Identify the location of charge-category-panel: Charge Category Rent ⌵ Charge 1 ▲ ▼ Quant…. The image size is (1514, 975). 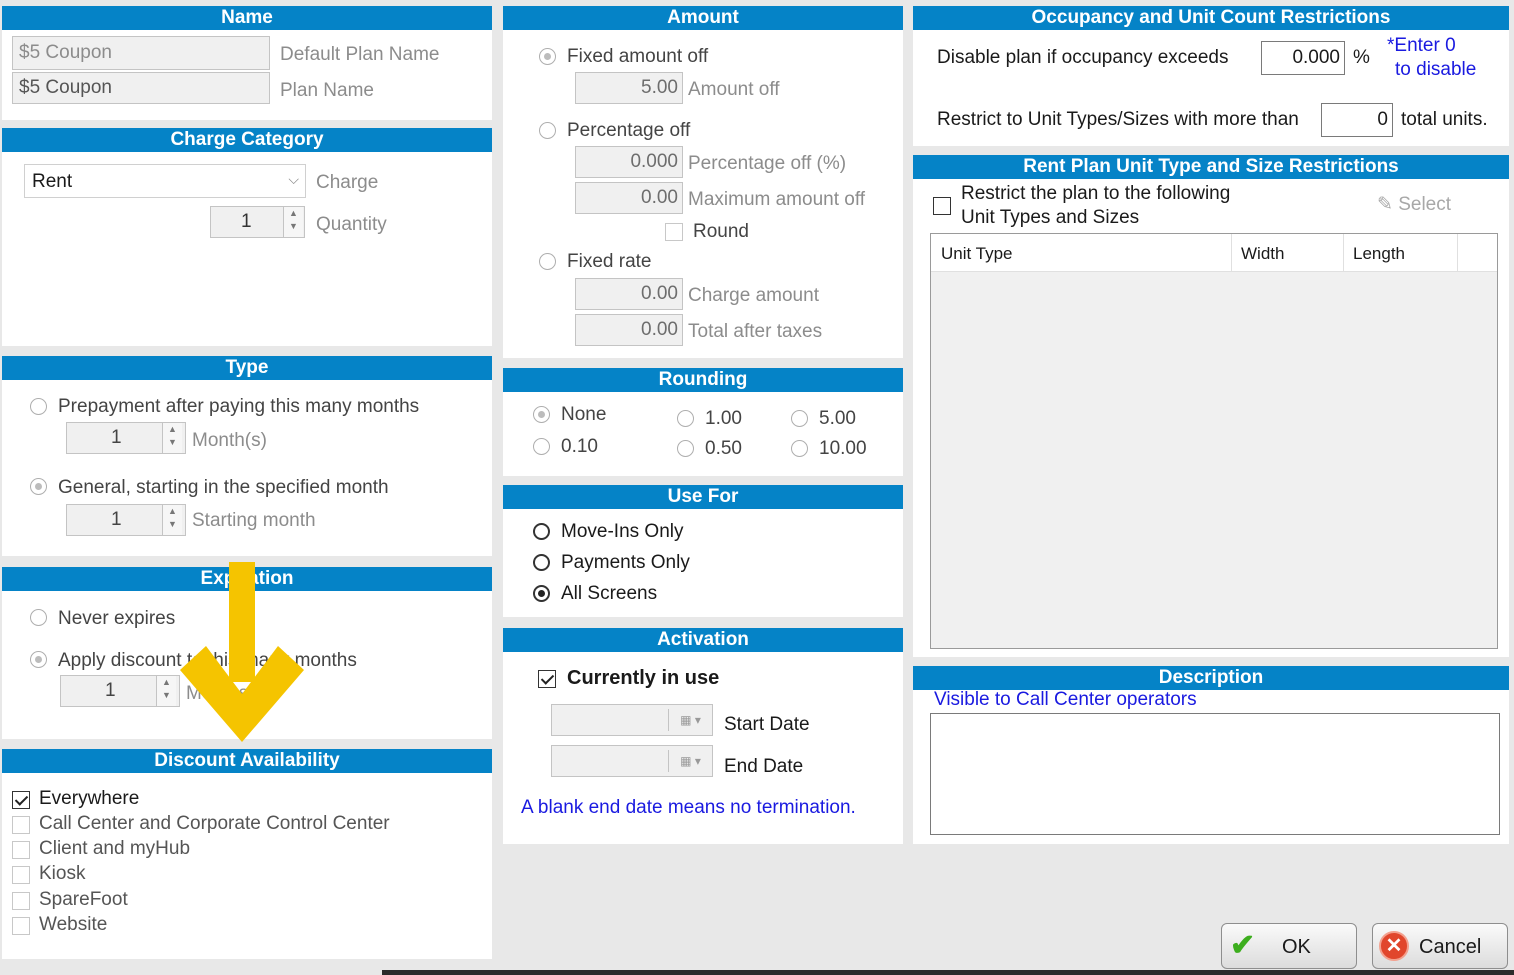
(247, 237).